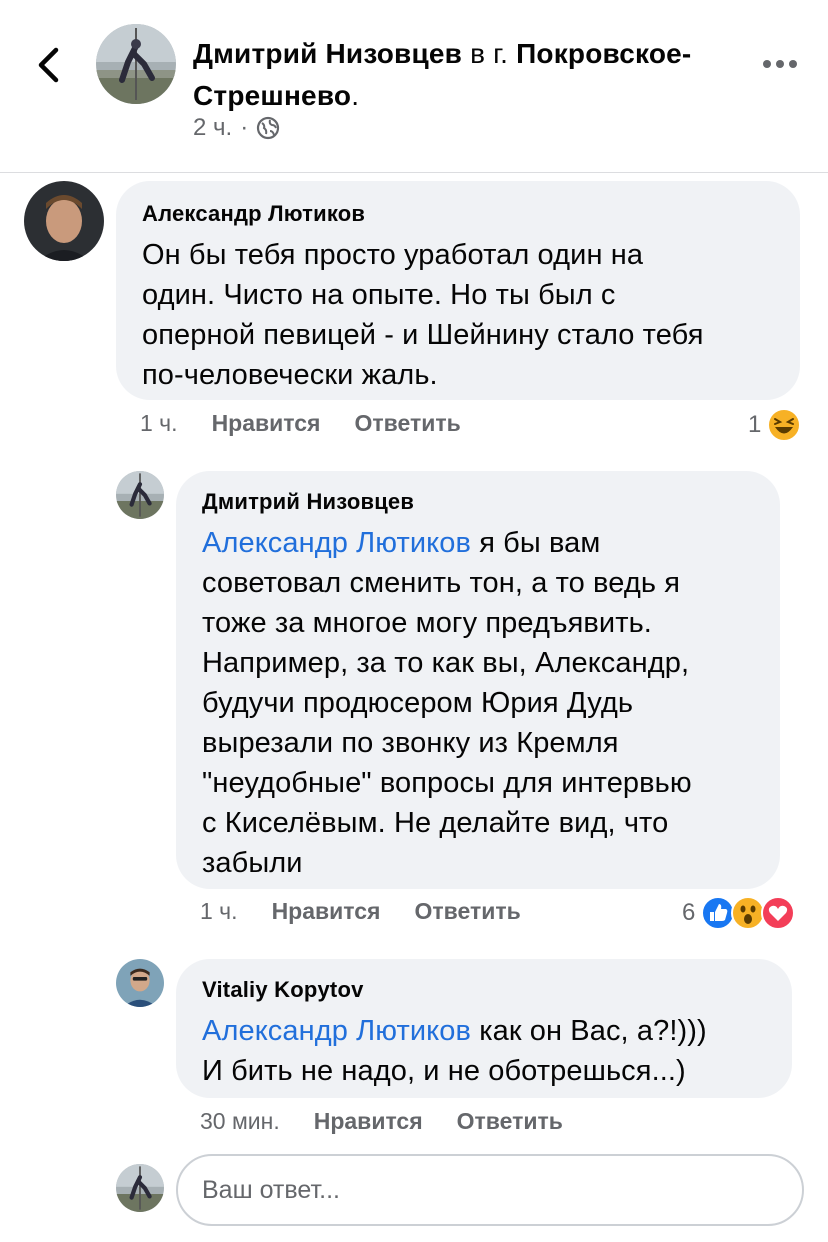  What do you see at coordinates (478, 502) in the screenshot?
I see `comment-author: Дмитрий Низовцев` at bounding box center [478, 502].